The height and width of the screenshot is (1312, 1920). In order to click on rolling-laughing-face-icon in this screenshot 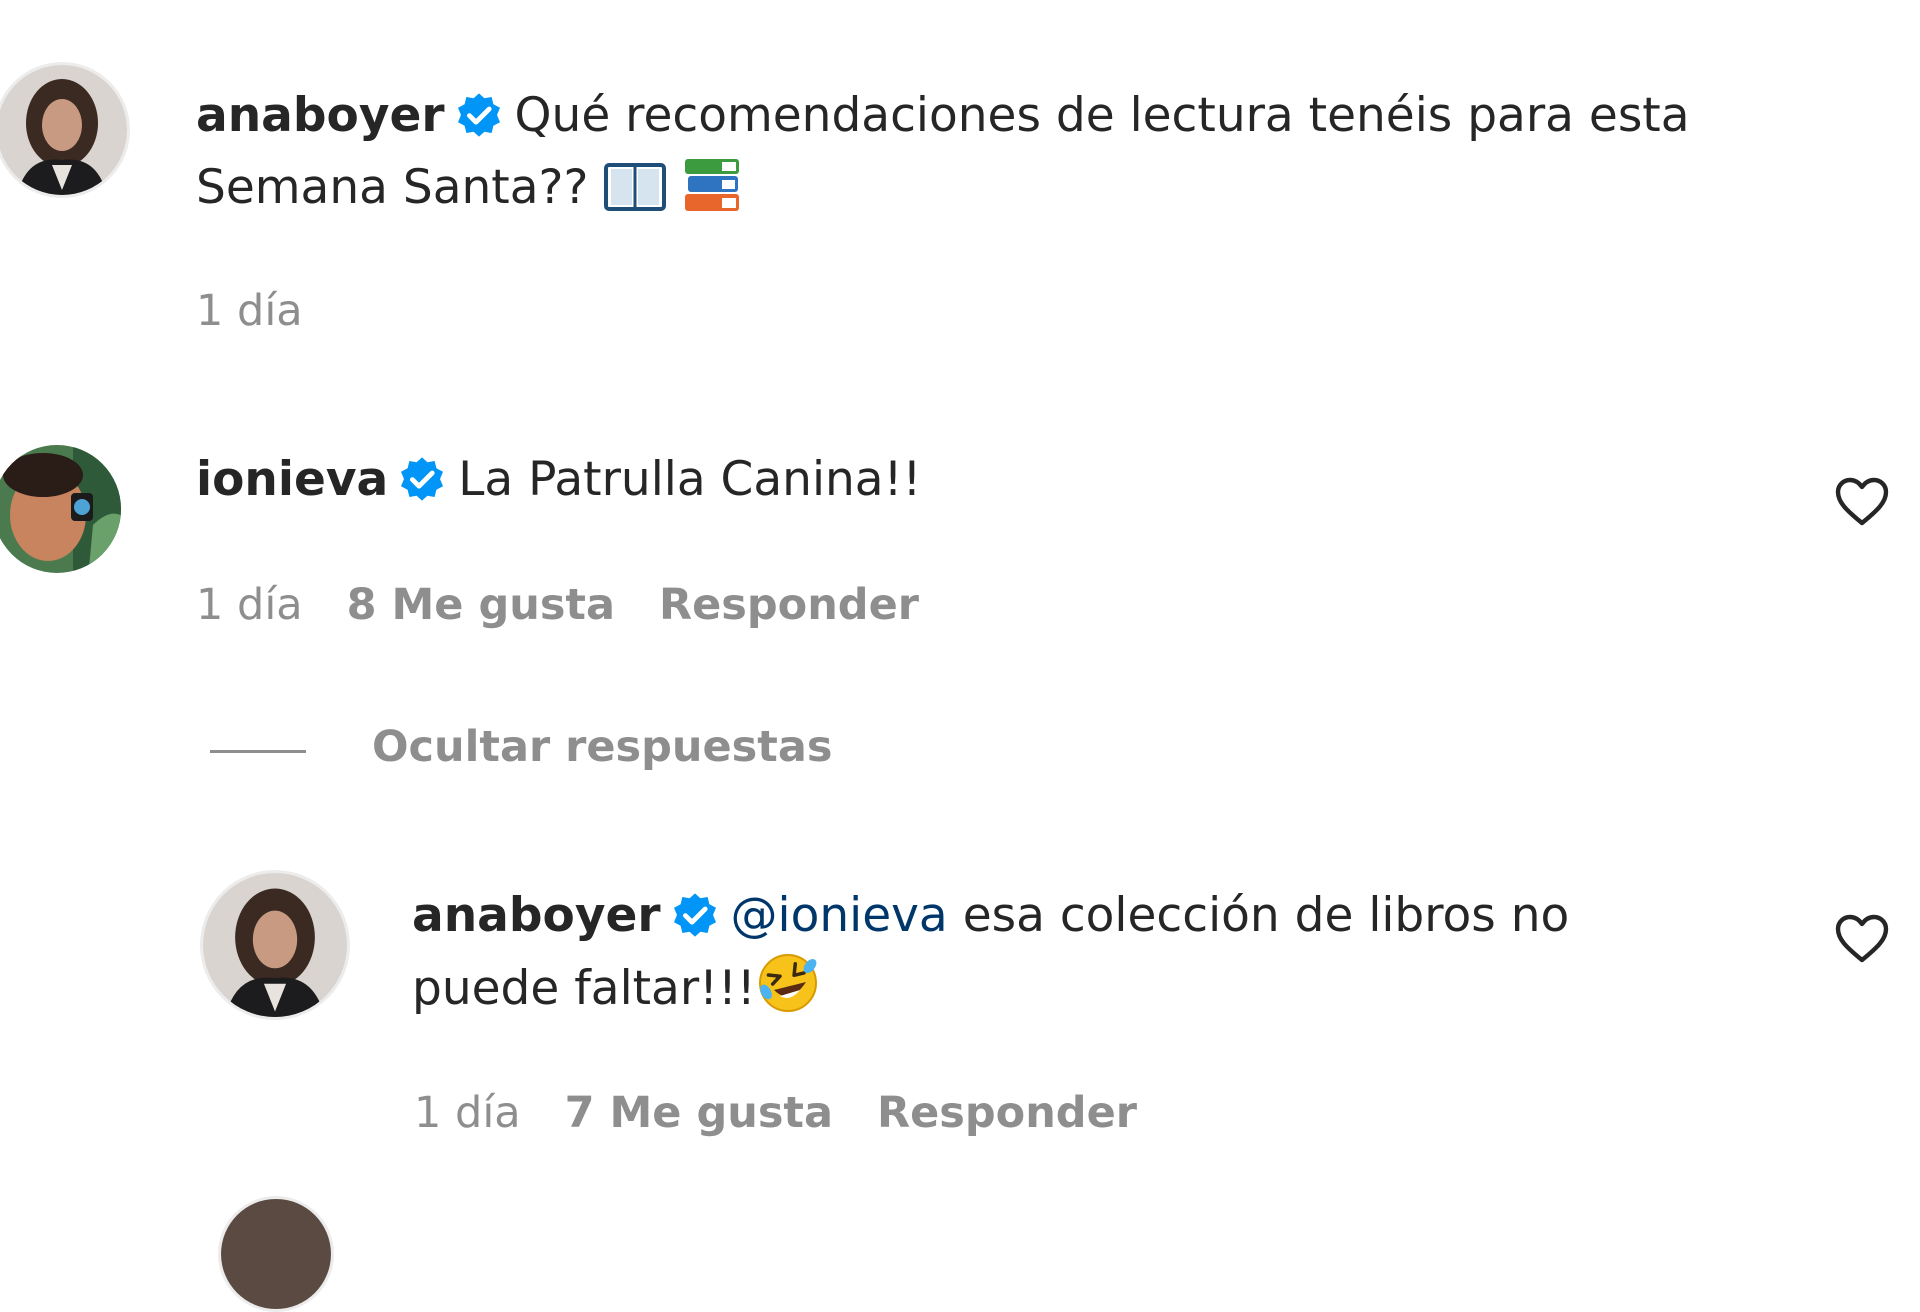, I will do `click(787, 983)`.